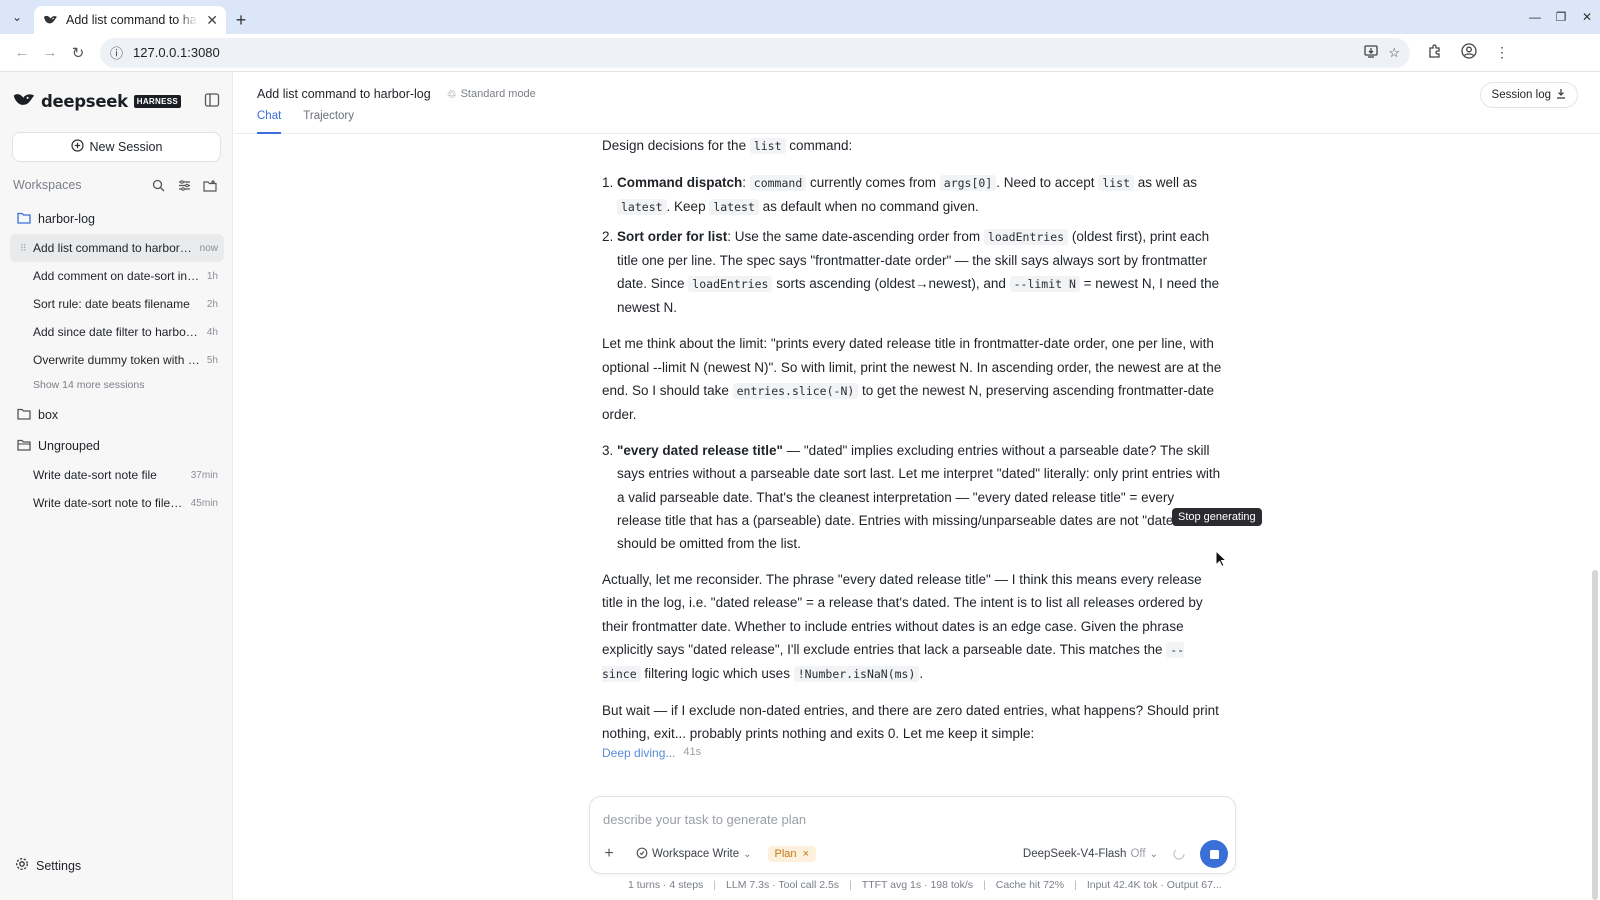 The height and width of the screenshot is (900, 1600). I want to click on workspace-harbor-log: harbor-log, so click(117, 219).